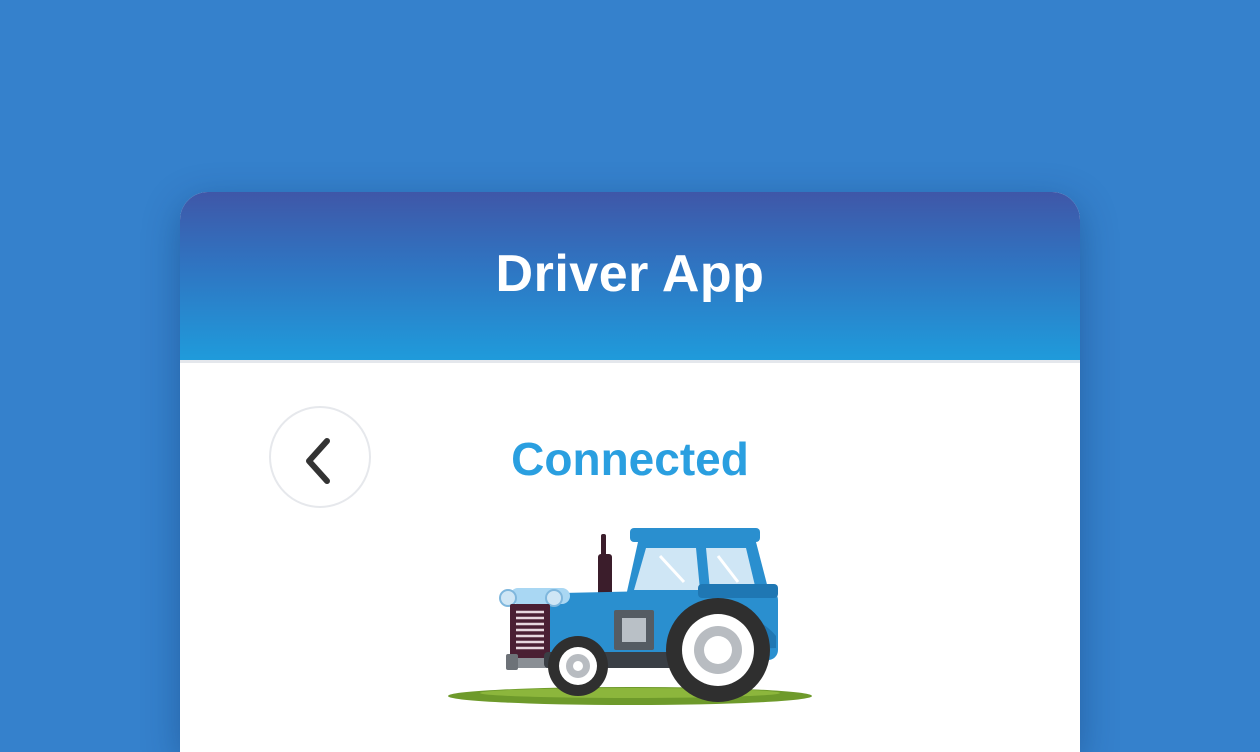 This screenshot has width=1260, height=752. What do you see at coordinates (630, 616) in the screenshot?
I see `tractor-icon` at bounding box center [630, 616].